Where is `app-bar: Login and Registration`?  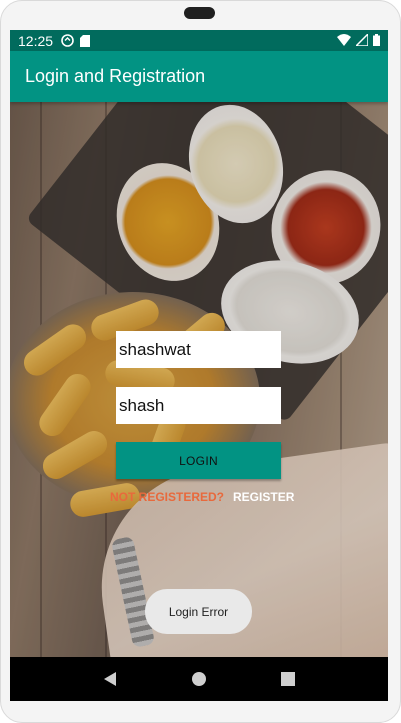 app-bar: Login and Registration is located at coordinates (199, 76).